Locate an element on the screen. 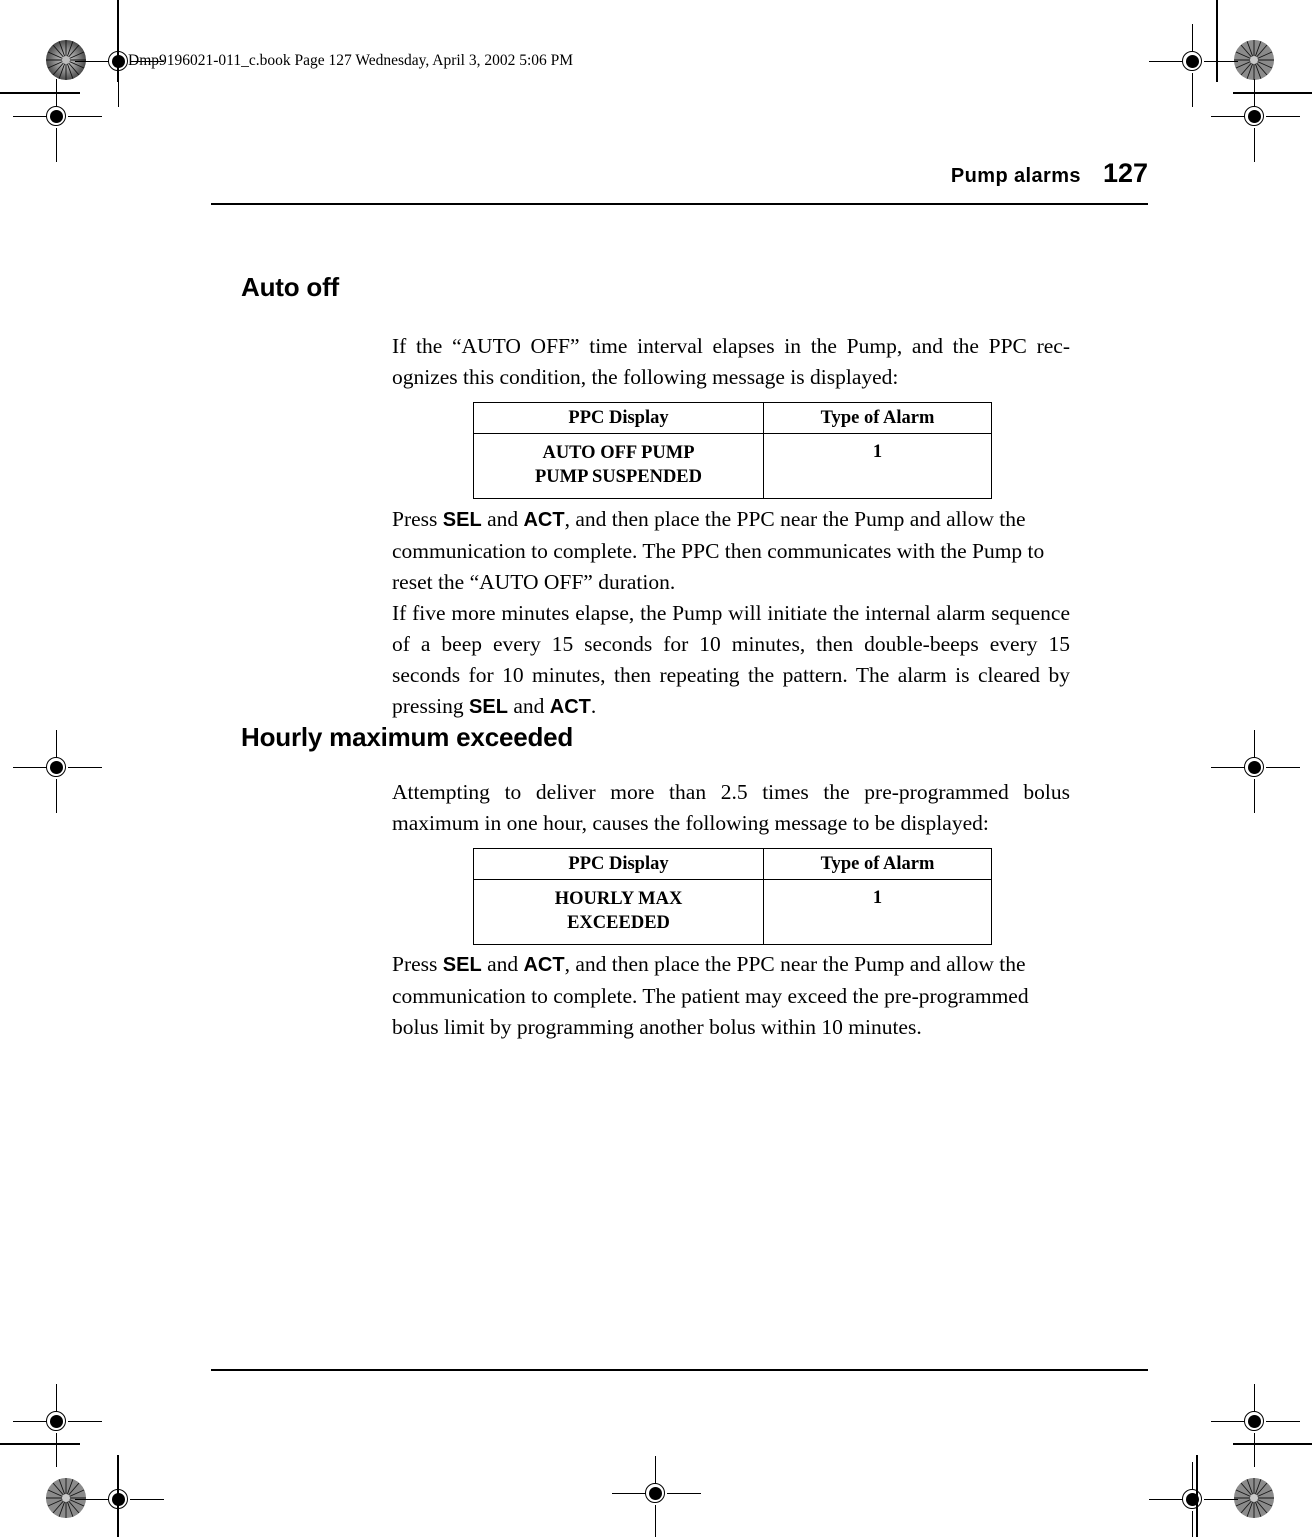 Image resolution: width=1312 pixels, height=1537 pixels. table-row: HOURLY MAX EXCEEDED 1 is located at coordinates (732, 912).